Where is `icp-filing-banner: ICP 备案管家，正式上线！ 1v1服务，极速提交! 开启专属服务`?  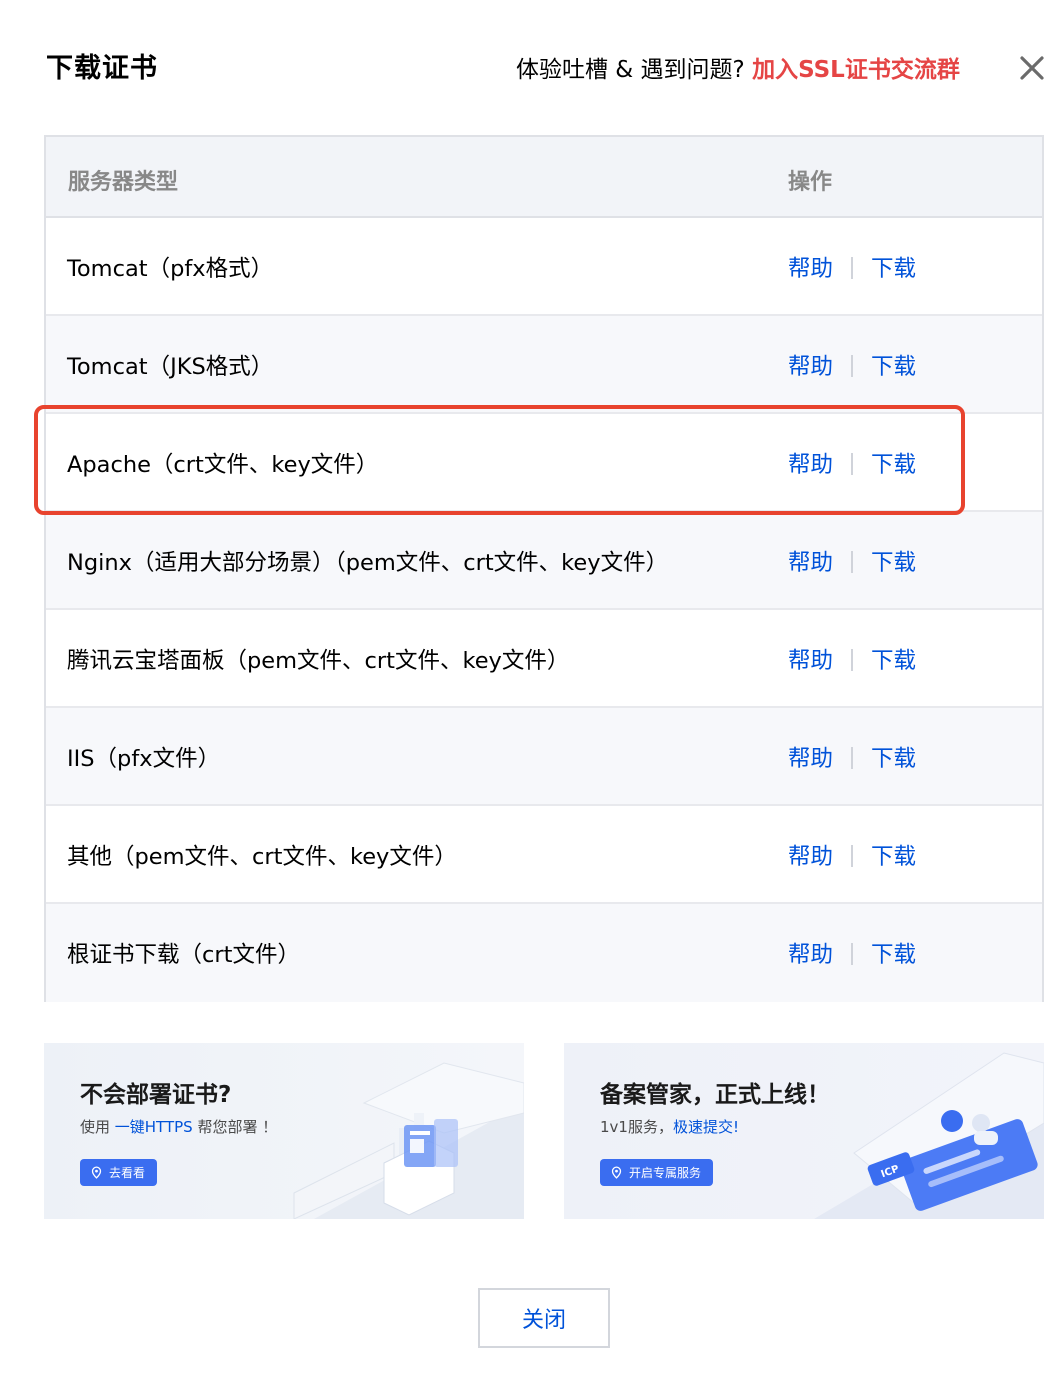 icp-filing-banner: ICP 备案管家，正式上线！ 1v1服务，极速提交! 开启专属服务 is located at coordinates (804, 1131).